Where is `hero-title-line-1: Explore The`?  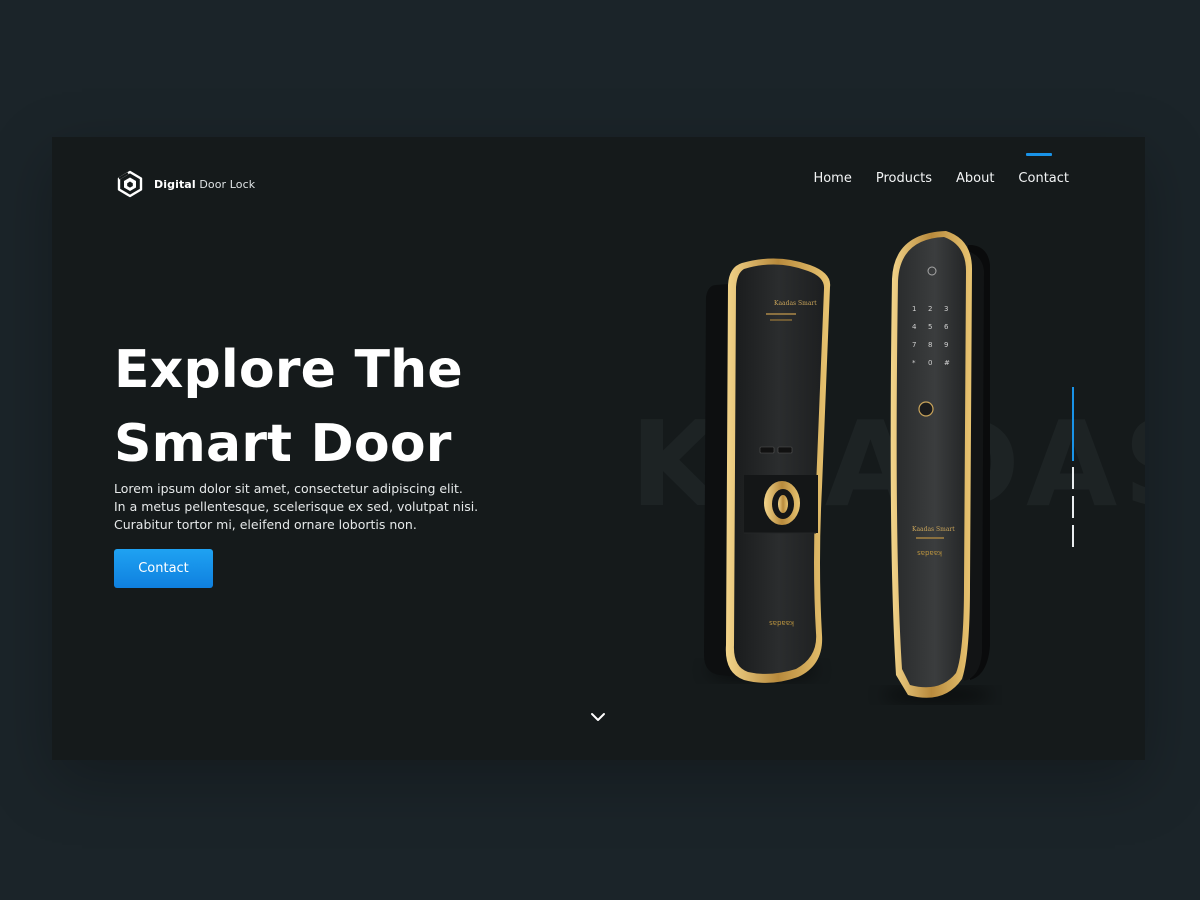 hero-title-line-1: Explore The is located at coordinates (288, 370).